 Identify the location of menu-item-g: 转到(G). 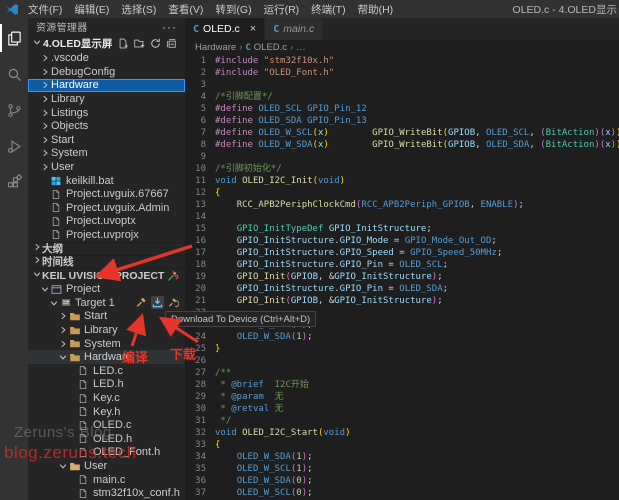
(233, 9).